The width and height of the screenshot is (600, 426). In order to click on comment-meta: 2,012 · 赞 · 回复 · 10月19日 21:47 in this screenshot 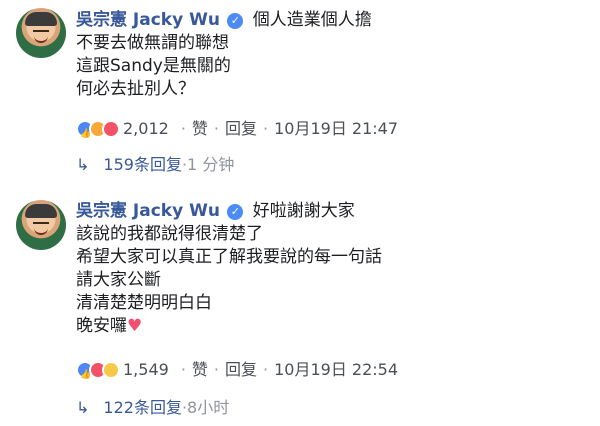, I will do `click(237, 131)`.